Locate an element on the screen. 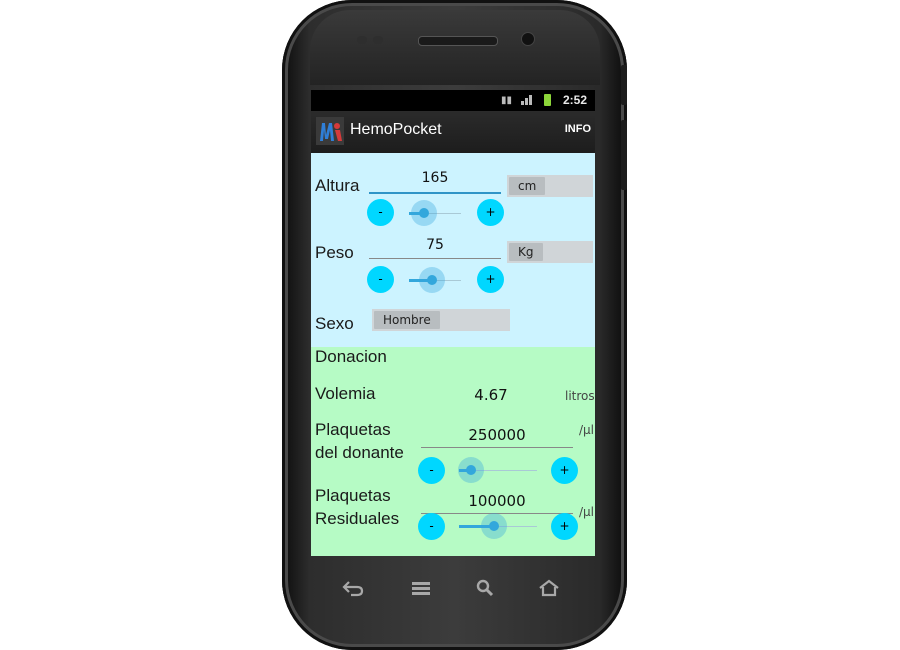 This screenshot has width=900, height=650. plaquetas-residuales-input: 100000 is located at coordinates (497, 501).